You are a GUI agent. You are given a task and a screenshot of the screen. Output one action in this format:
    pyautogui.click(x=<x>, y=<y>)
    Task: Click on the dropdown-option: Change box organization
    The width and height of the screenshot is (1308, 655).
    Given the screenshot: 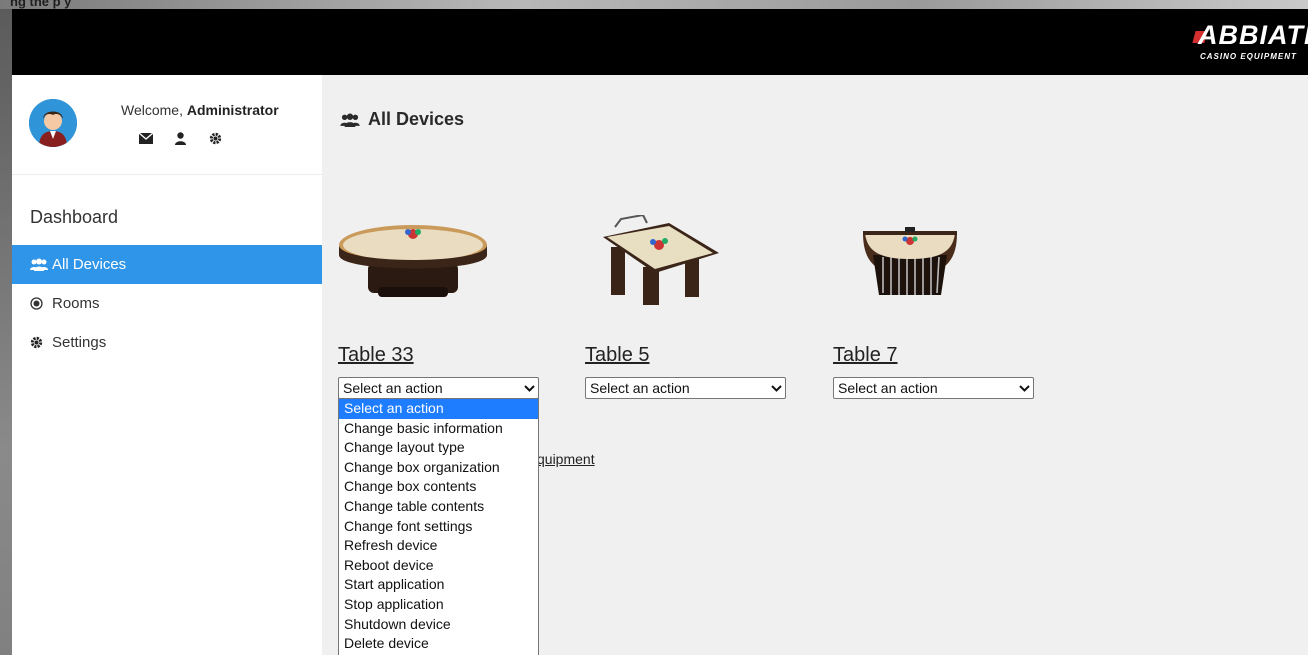 What is the action you would take?
    pyautogui.click(x=438, y=468)
    